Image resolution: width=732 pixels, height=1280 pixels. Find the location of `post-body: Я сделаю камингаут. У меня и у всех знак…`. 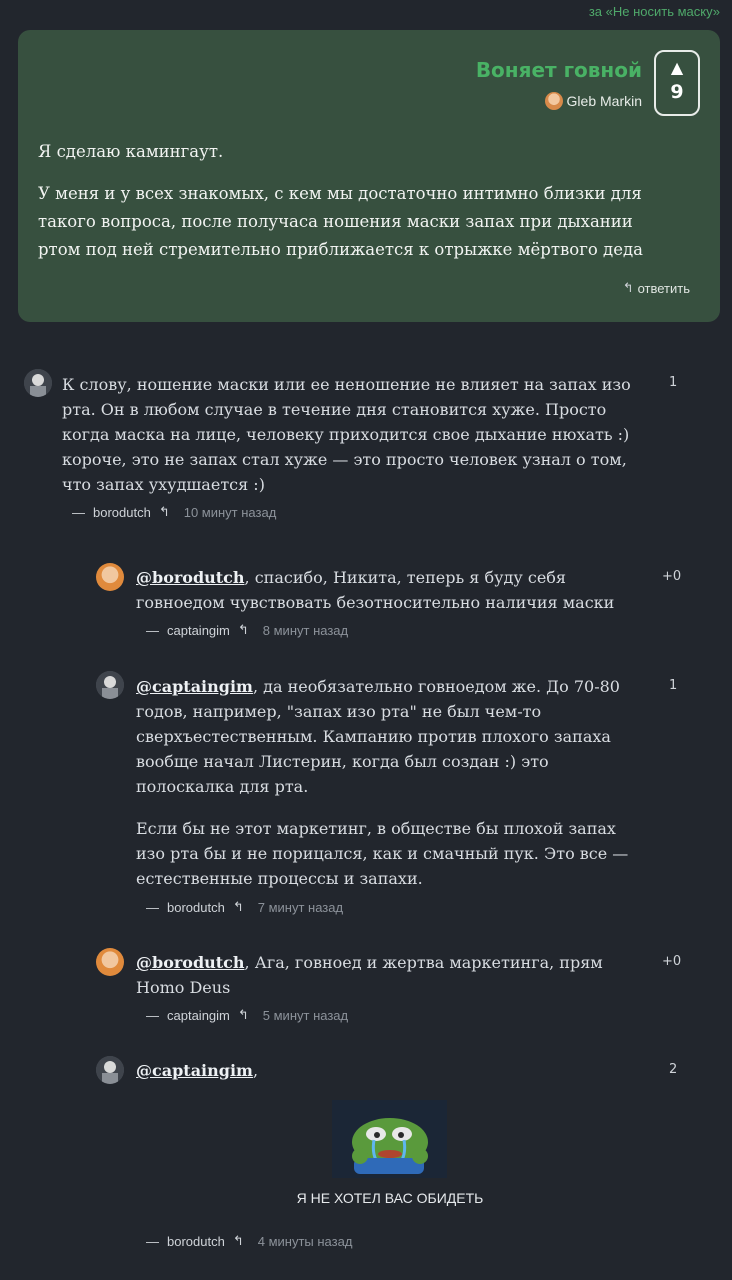

post-body: Я сделаю камингаут. У меня и у всех знак… is located at coordinates (358, 208).